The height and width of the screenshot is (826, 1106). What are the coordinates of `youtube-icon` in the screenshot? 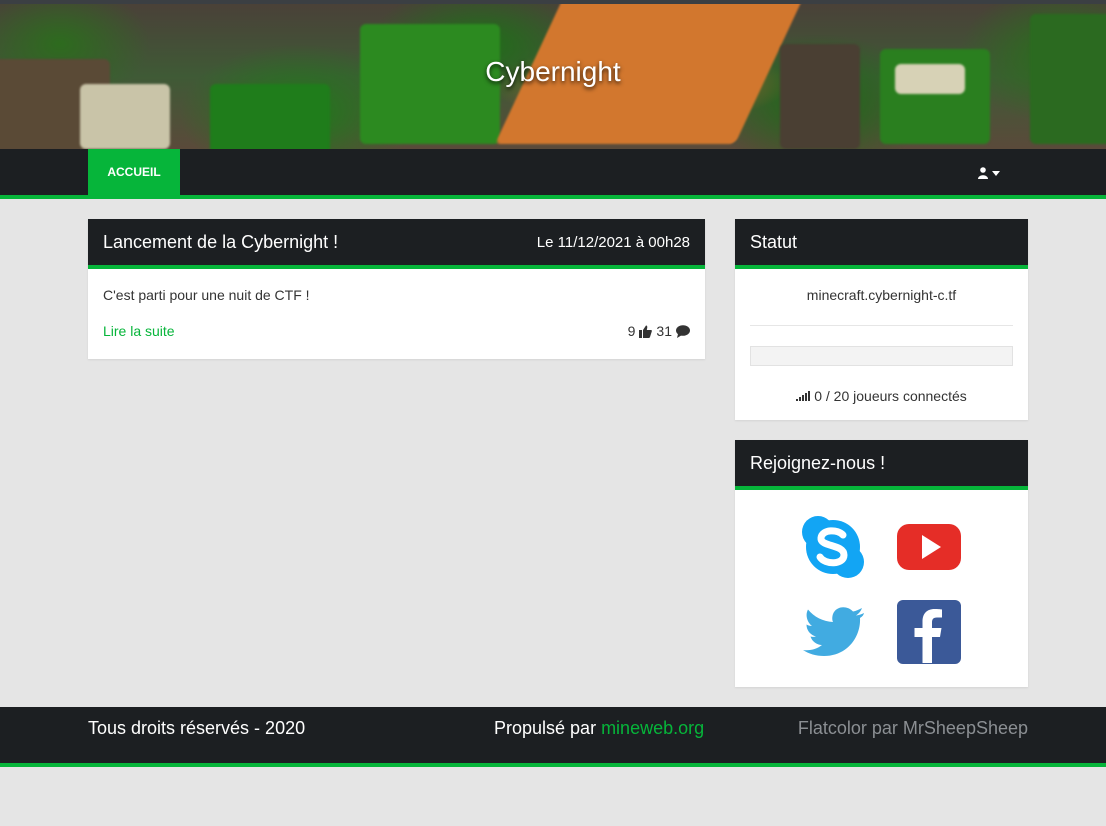 It's located at (929, 547).